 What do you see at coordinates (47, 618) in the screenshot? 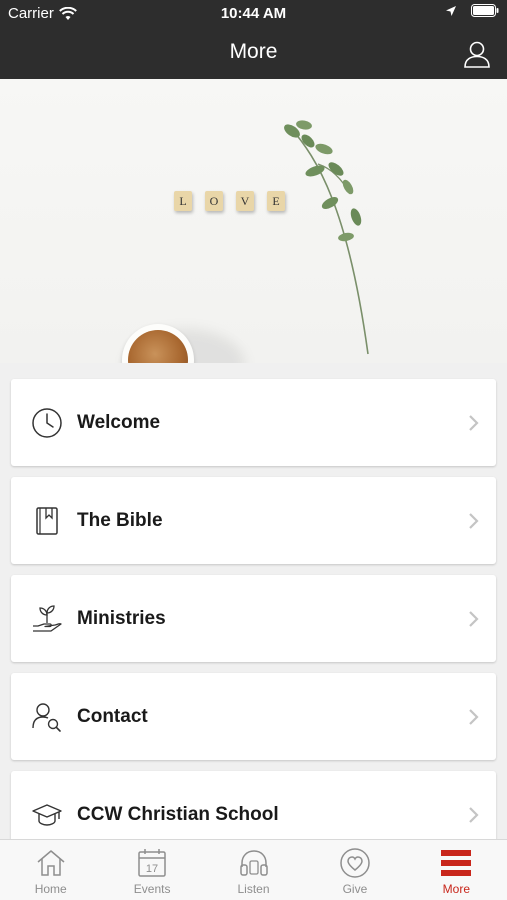
I see `plant-hand-icon` at bounding box center [47, 618].